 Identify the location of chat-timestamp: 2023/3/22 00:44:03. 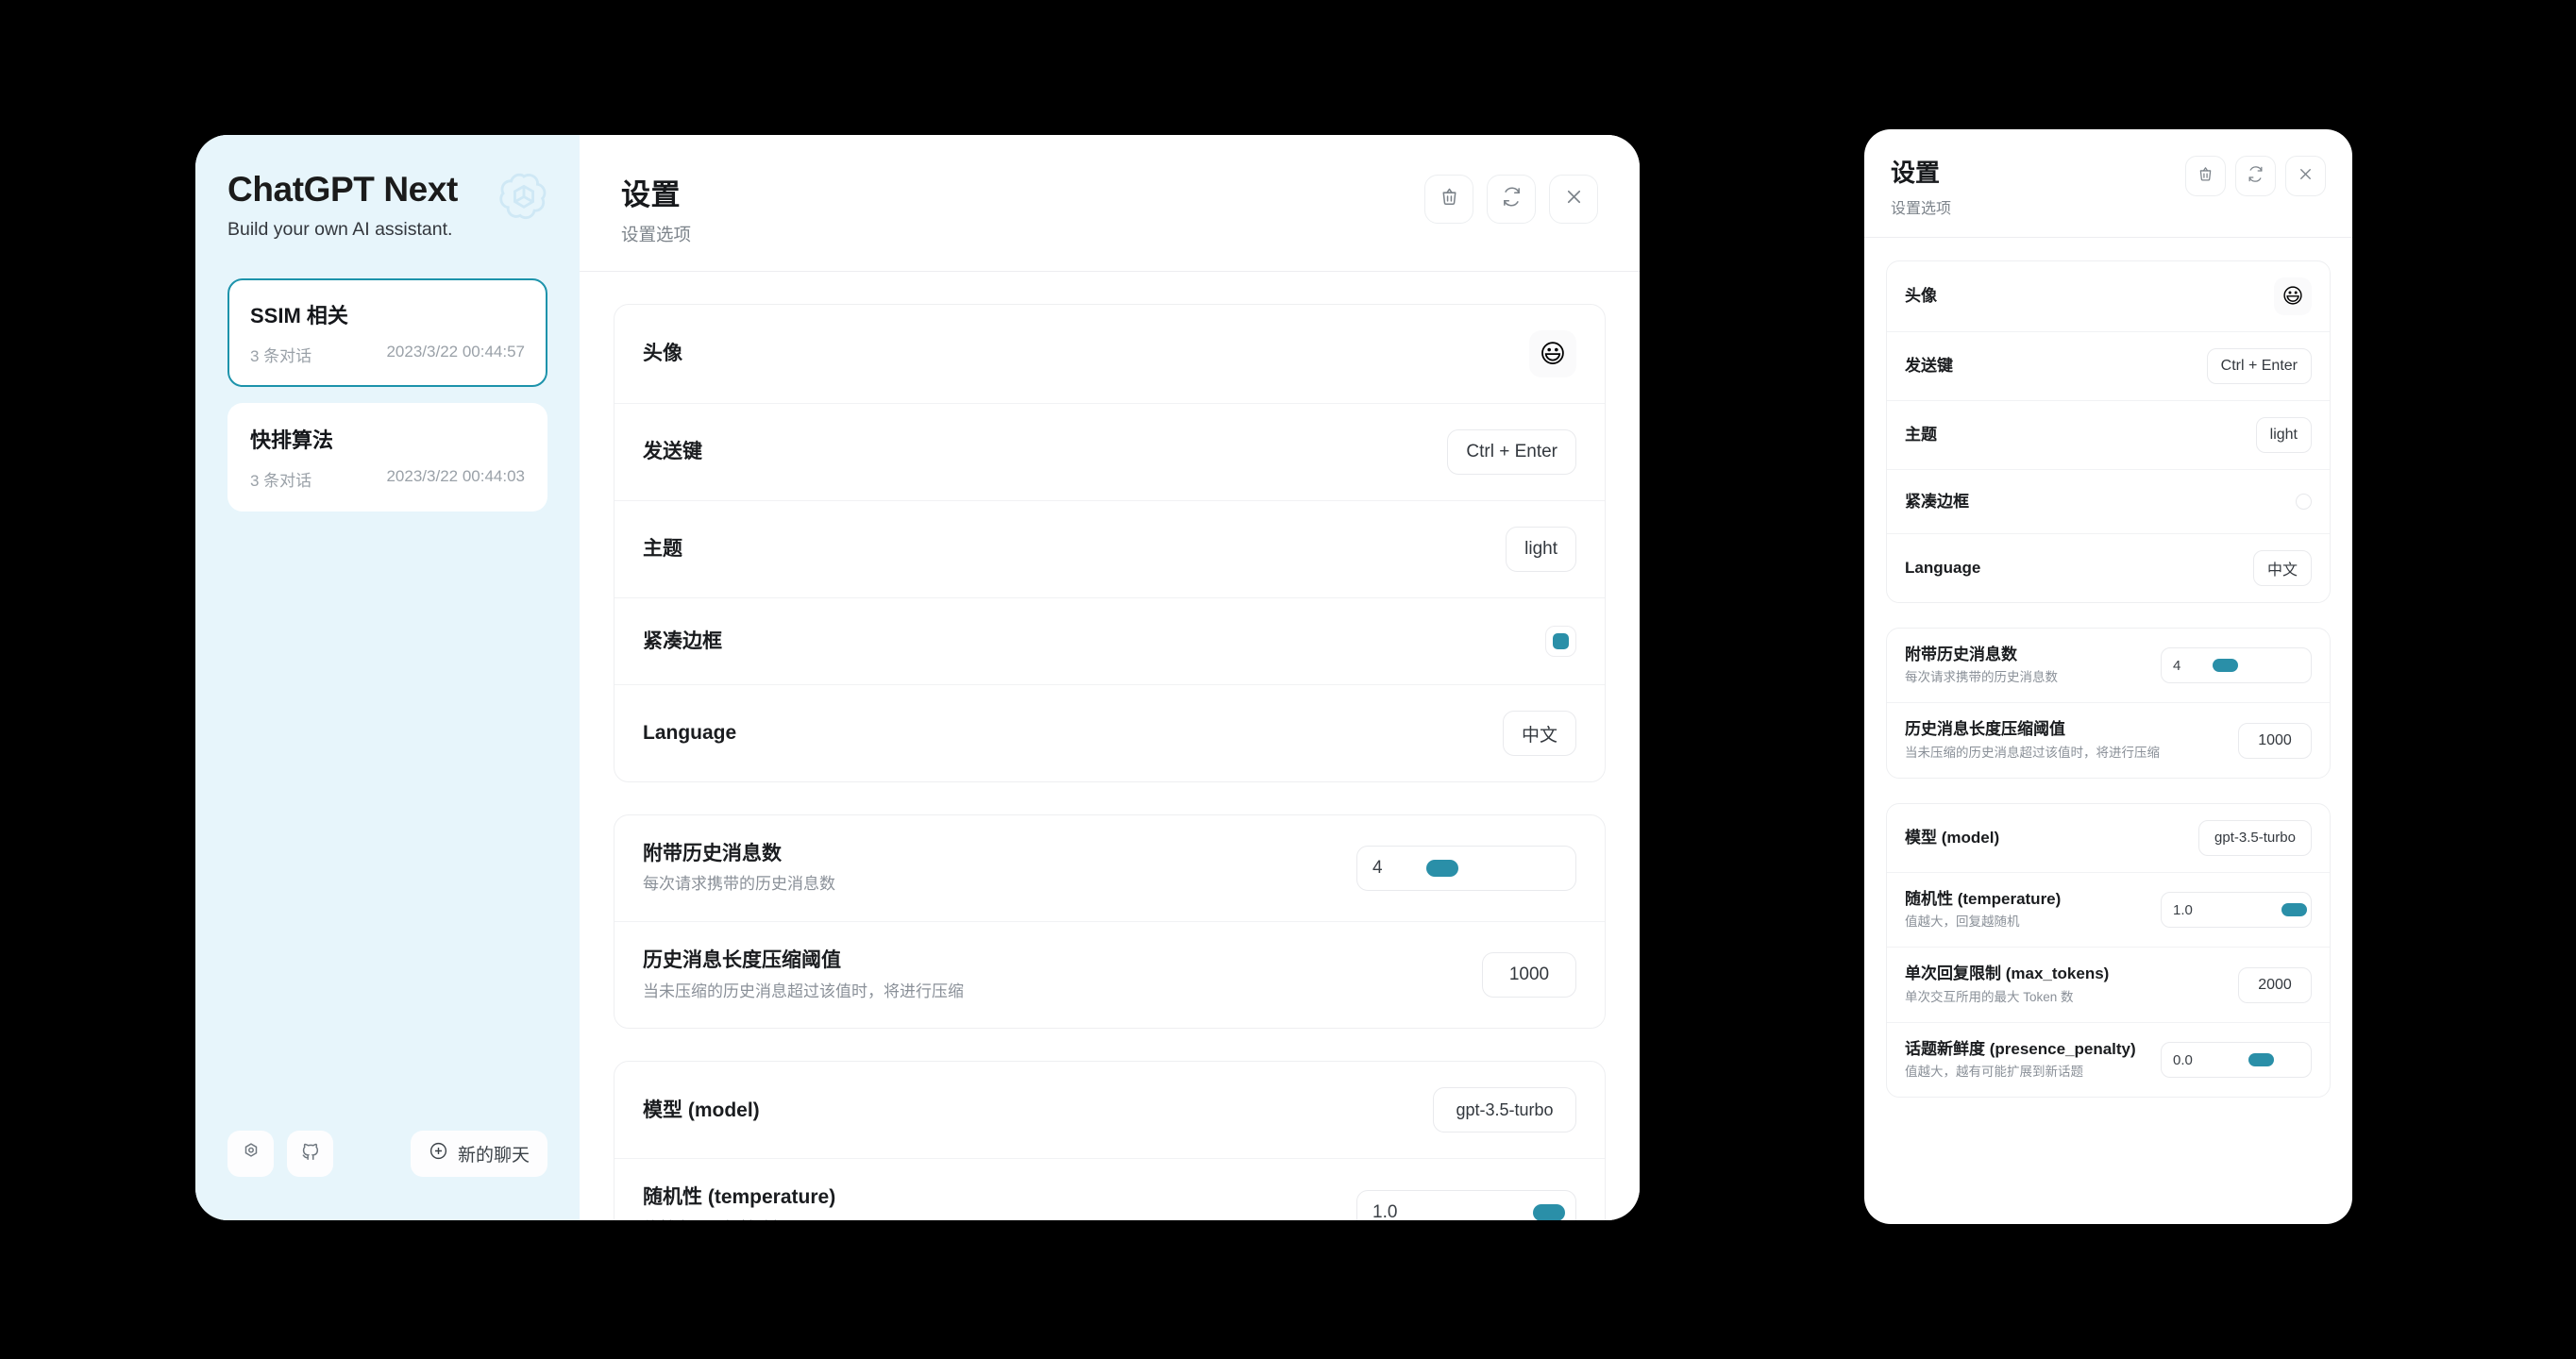
(455, 476).